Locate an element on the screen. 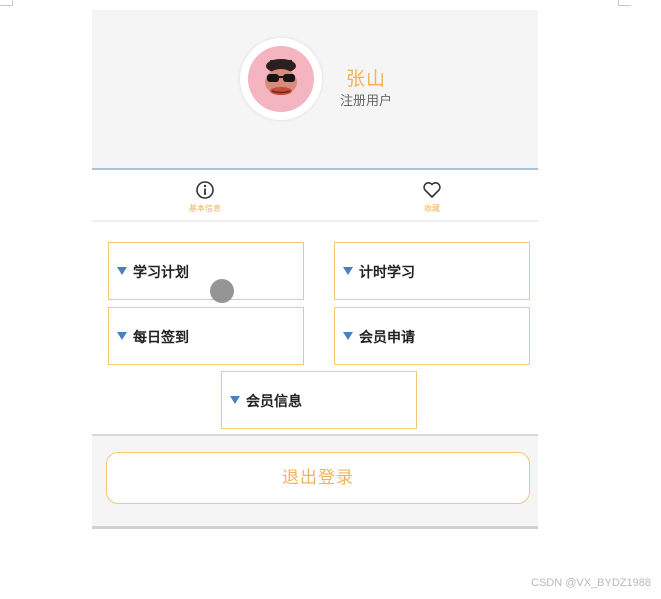  touch-indicator is located at coordinates (222, 291).